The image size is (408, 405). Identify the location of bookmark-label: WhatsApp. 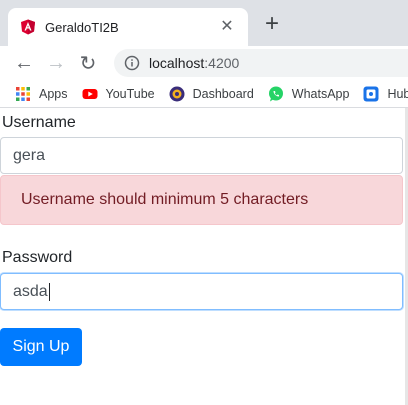
(320, 93).